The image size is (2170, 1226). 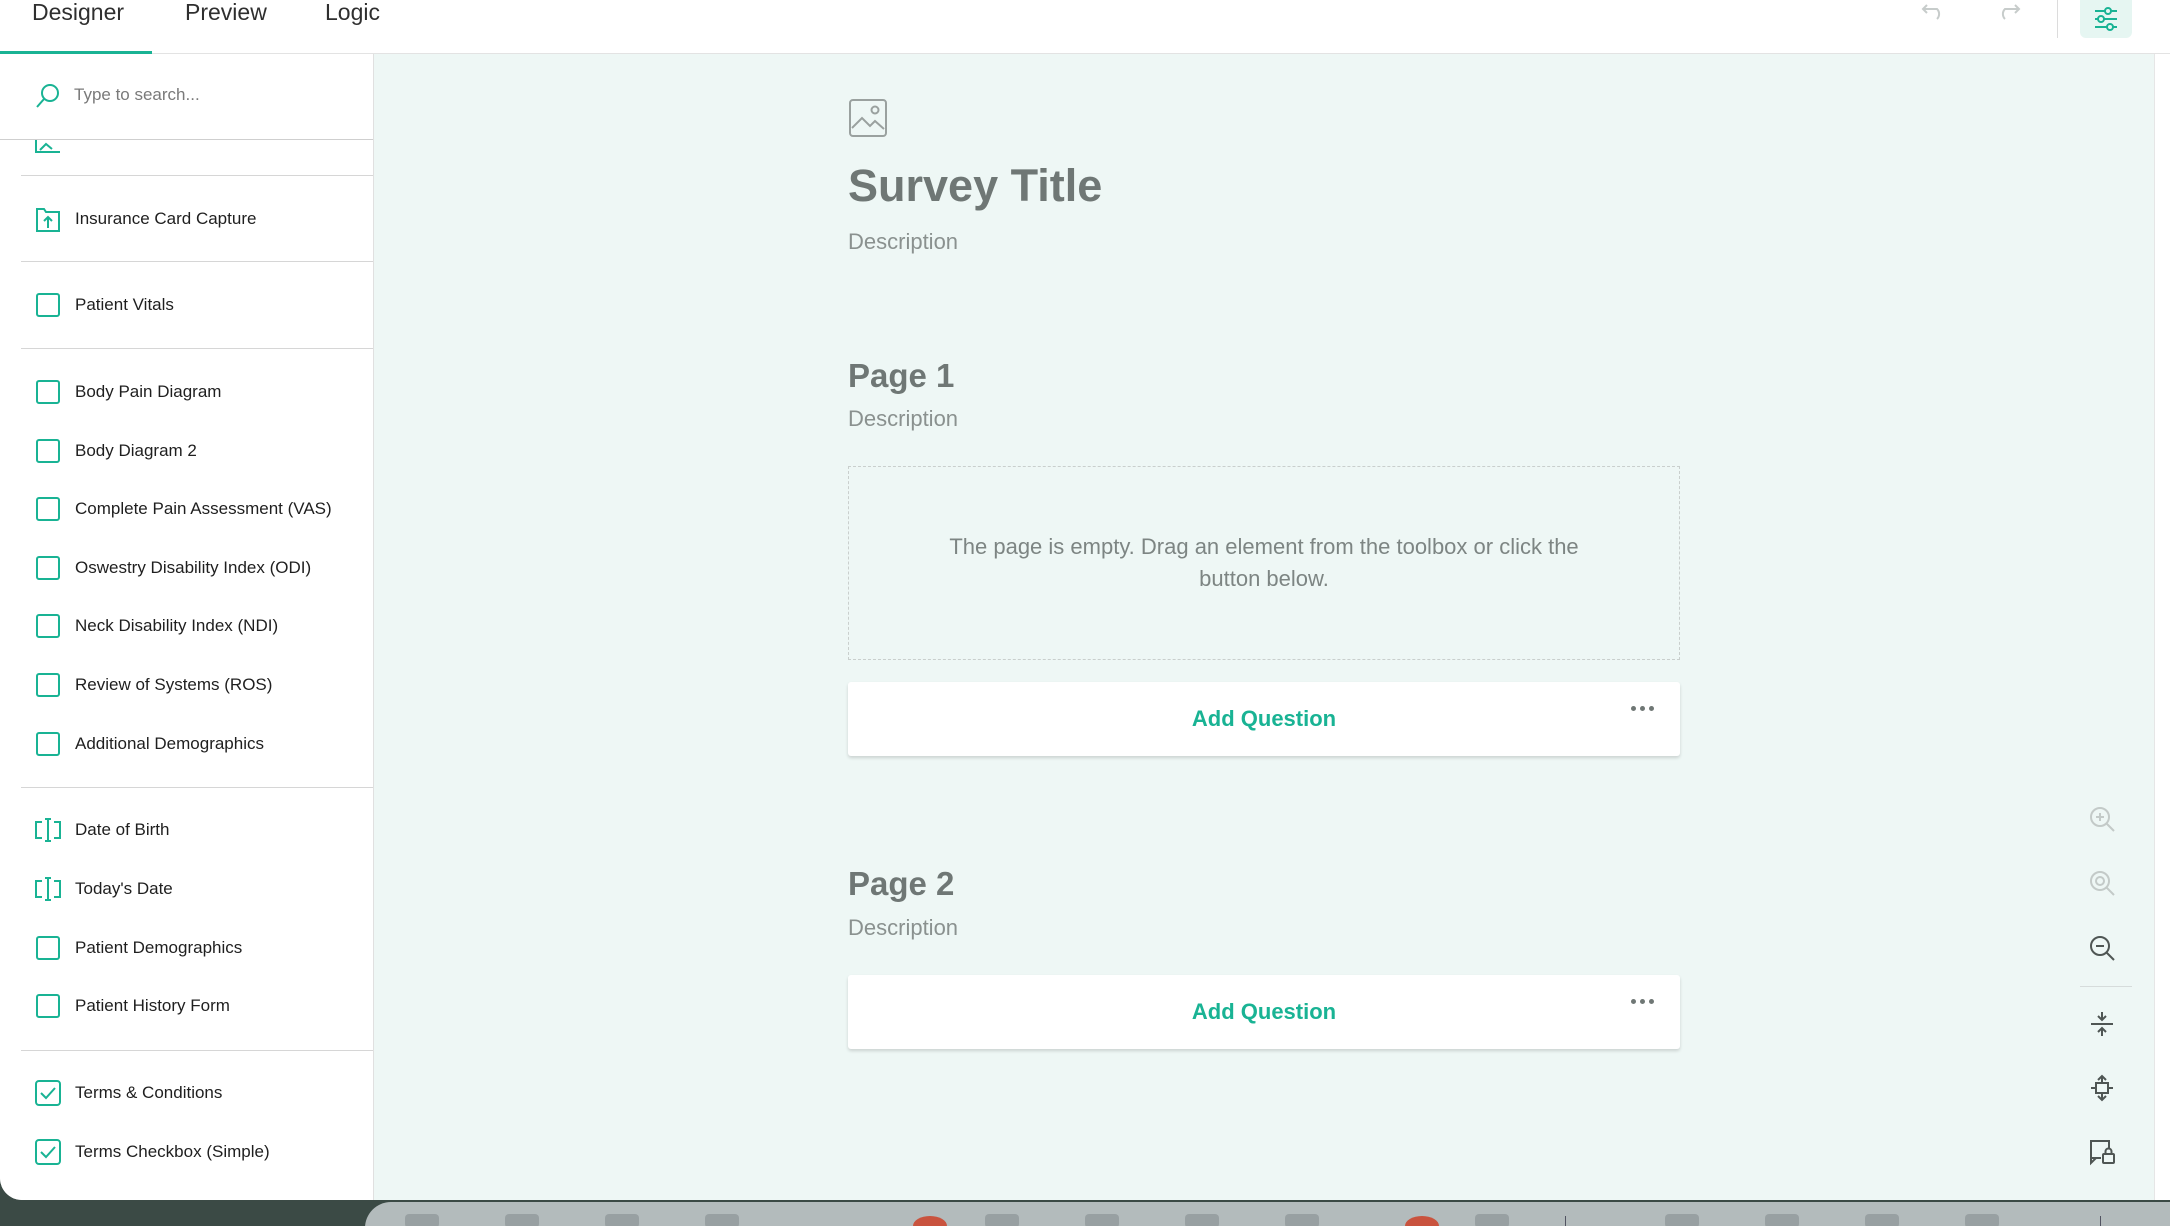 What do you see at coordinates (48, 219) in the screenshot?
I see `upload-file-icon` at bounding box center [48, 219].